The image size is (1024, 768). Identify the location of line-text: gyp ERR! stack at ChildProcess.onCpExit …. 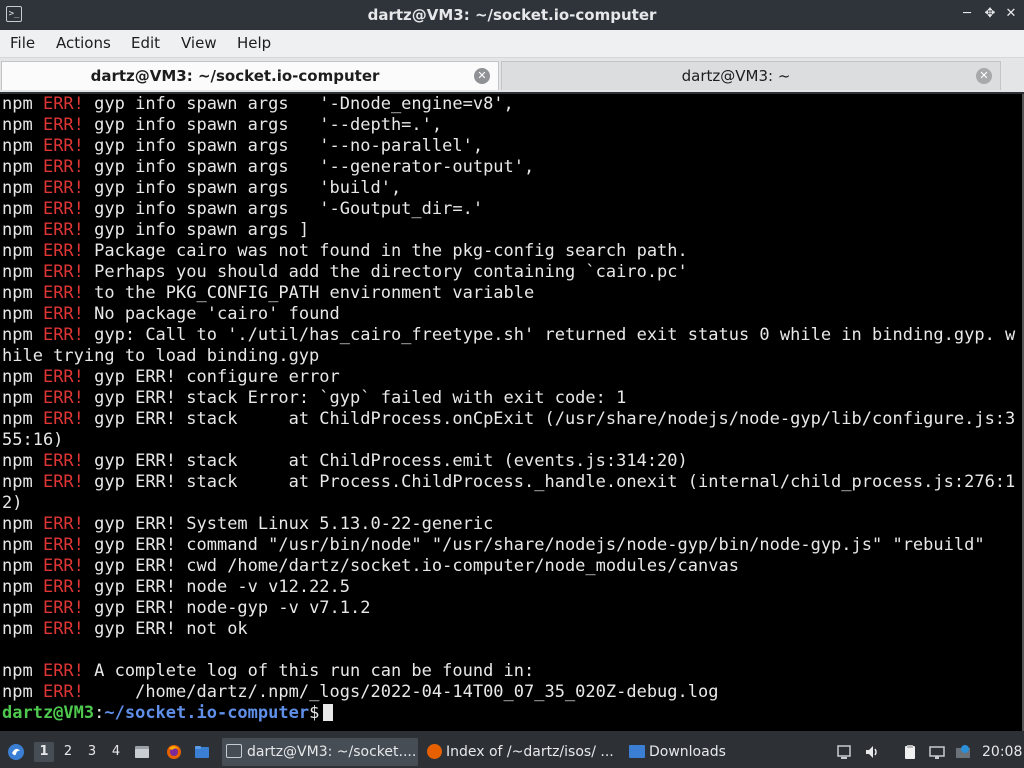
(549, 419).